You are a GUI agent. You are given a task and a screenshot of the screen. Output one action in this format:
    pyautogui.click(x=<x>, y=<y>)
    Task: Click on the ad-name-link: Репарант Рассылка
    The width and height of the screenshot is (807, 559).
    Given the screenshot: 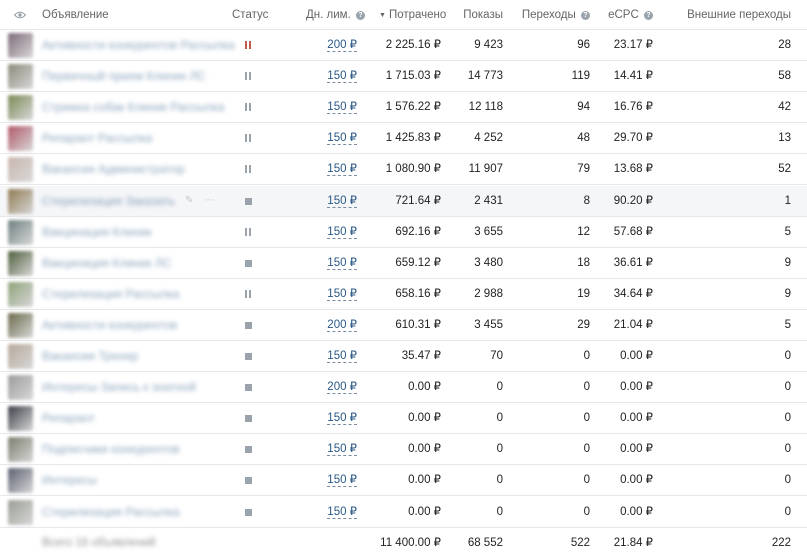 What is the action you would take?
    pyautogui.click(x=97, y=138)
    